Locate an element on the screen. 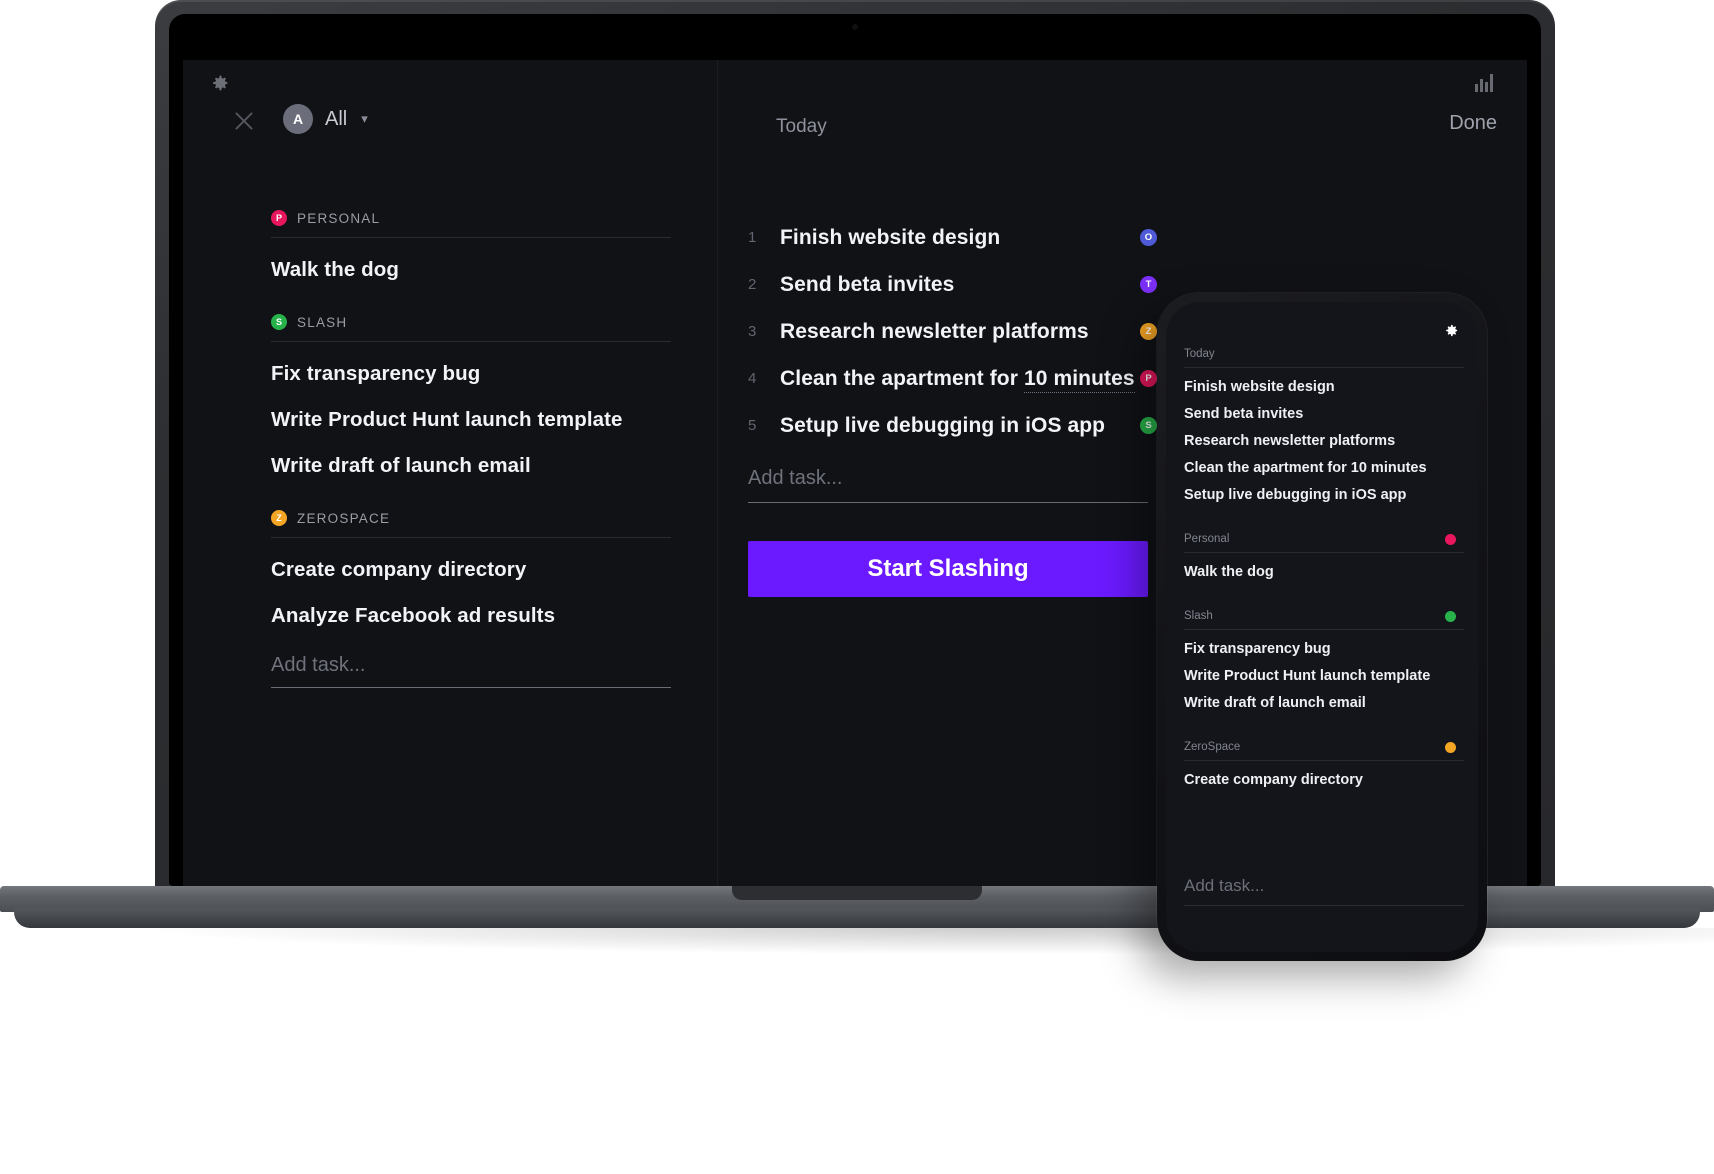 The height and width of the screenshot is (1174, 1714). group-header: ZeroSpace is located at coordinates (1324, 750).